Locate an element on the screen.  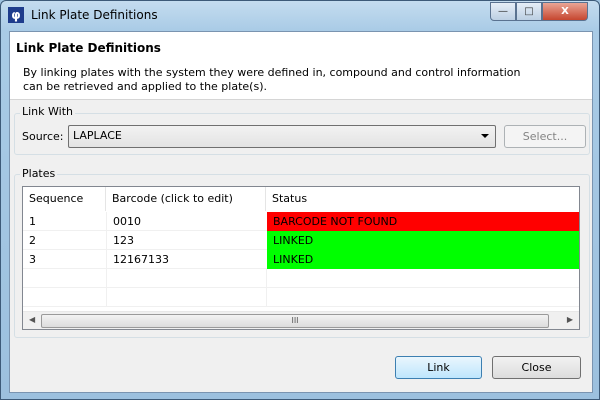
horizontal-scrollbar: ◀ III ▶ is located at coordinates (301, 320).